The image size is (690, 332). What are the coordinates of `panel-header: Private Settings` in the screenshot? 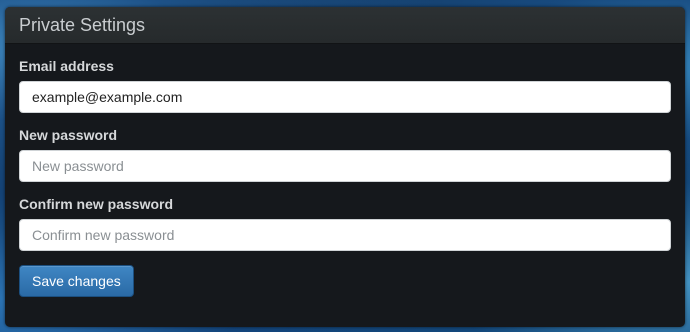 It's located at (345, 25).